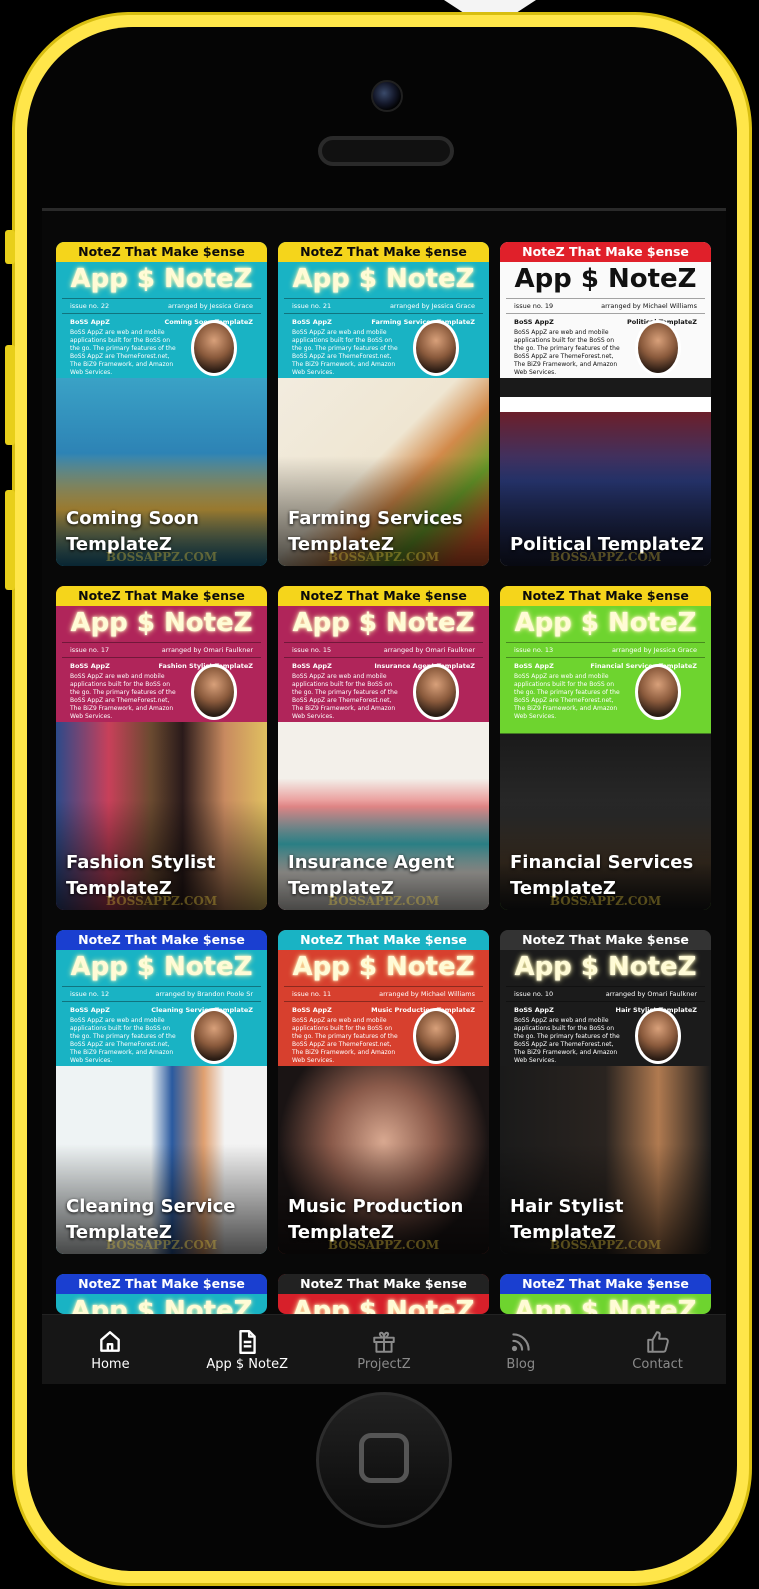 Image resolution: width=759 pixels, height=1589 pixels. What do you see at coordinates (657, 1349) in the screenshot?
I see `tab-contact: Contact` at bounding box center [657, 1349].